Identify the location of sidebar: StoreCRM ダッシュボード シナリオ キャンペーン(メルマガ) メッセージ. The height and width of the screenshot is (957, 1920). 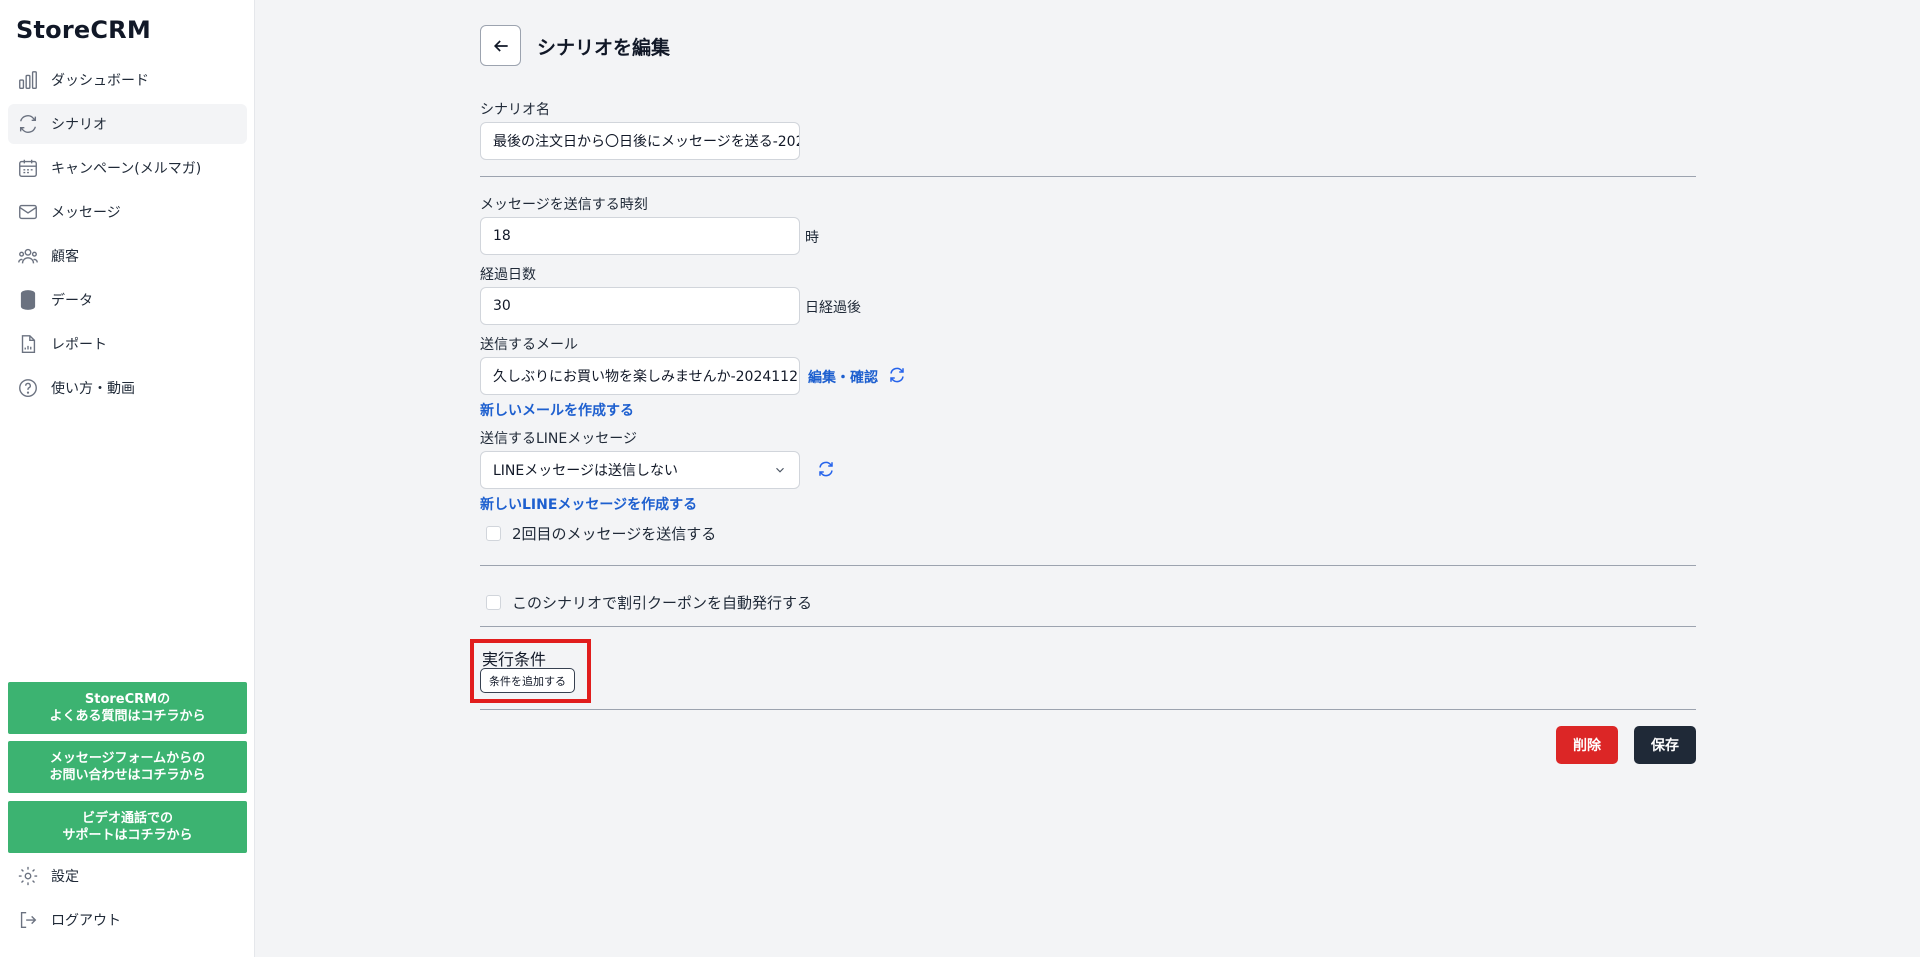
(127, 478).